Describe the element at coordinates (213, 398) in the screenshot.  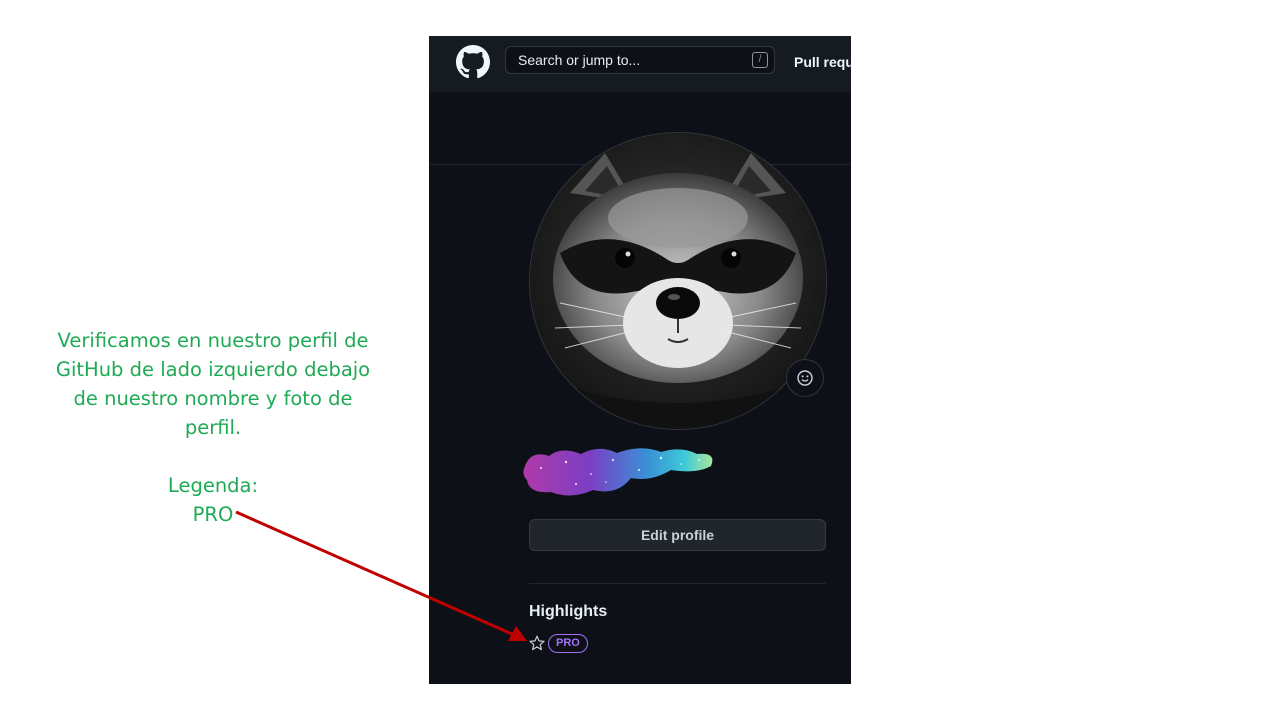
I see `annotation-line: de nuestro nombre y foto de` at that location.